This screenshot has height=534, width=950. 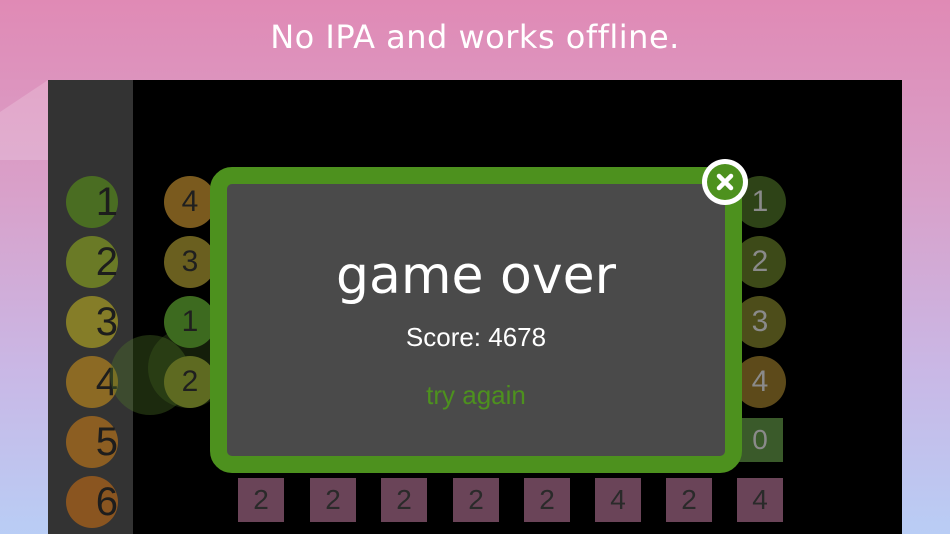 I want to click on close-icon, so click(x=725, y=182).